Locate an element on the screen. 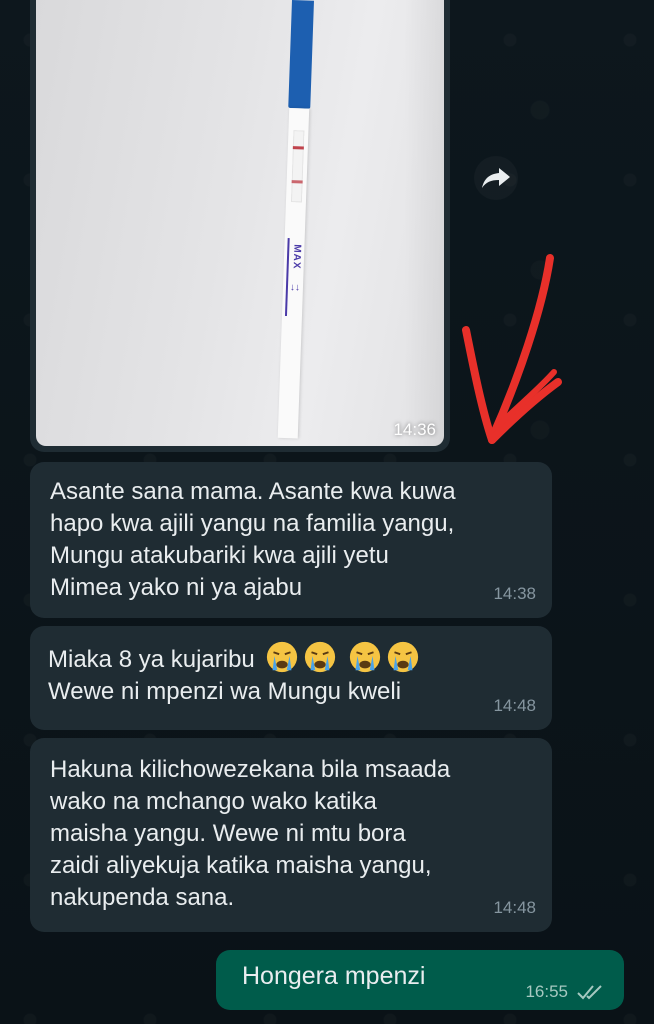 The height and width of the screenshot is (1024, 654). test-strip: MAX ↓↓ is located at coordinates (295, 220).